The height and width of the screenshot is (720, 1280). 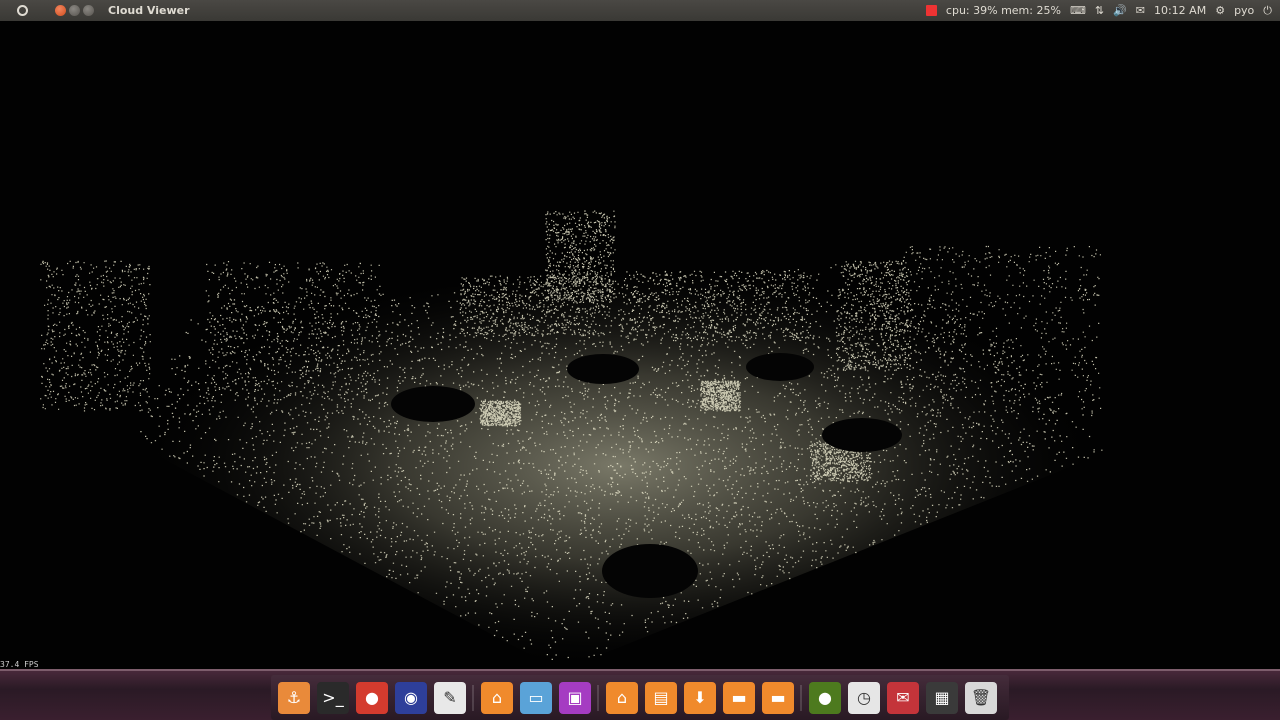 I want to click on display-icon: ▣, so click(x=575, y=697).